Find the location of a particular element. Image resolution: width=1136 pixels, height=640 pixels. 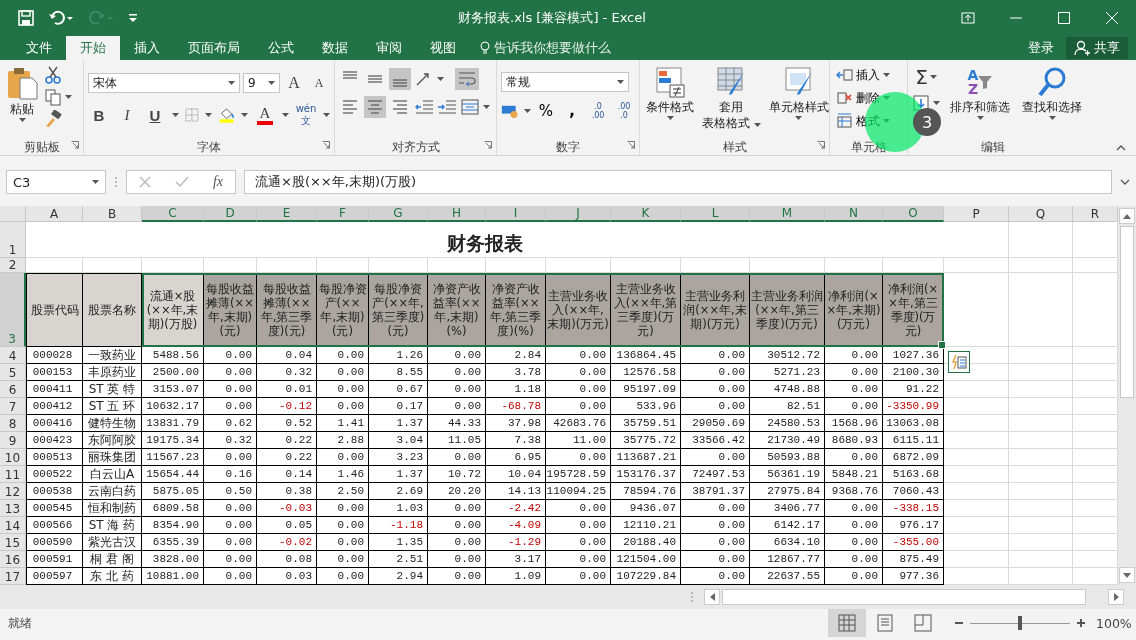

cut-icon is located at coordinates (53, 75).